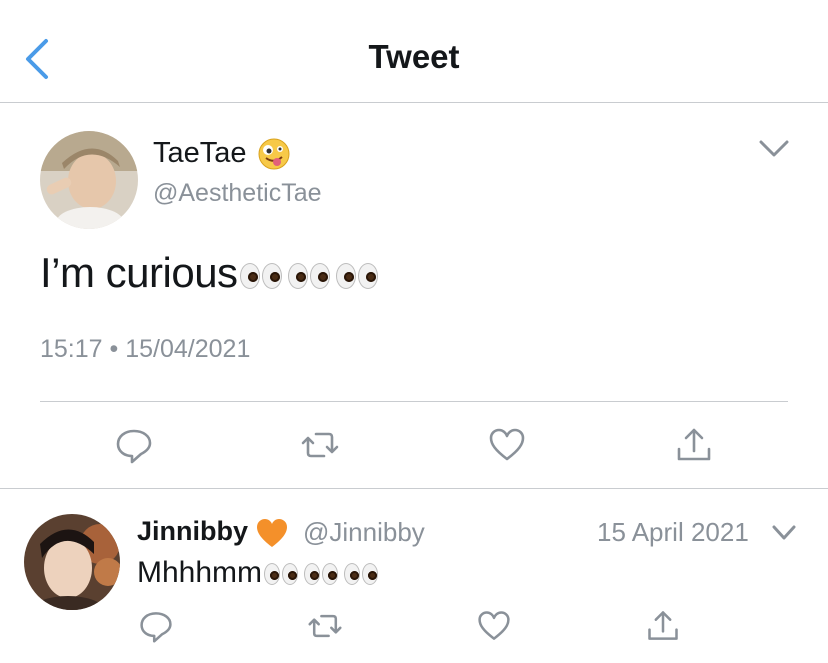 This screenshot has height=663, width=828. What do you see at coordinates (364, 532) in the screenshot?
I see `handle: @Jinnibby` at bounding box center [364, 532].